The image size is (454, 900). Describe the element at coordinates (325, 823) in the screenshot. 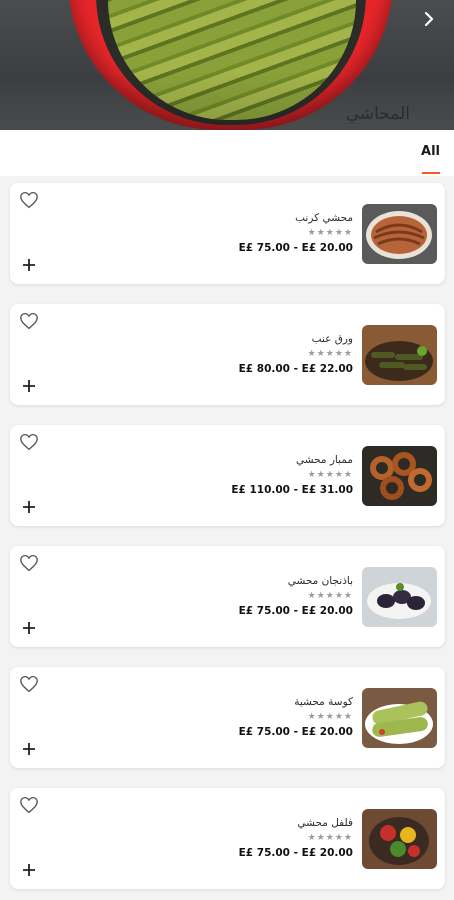

I see `product-name: فلفل محشي` at that location.